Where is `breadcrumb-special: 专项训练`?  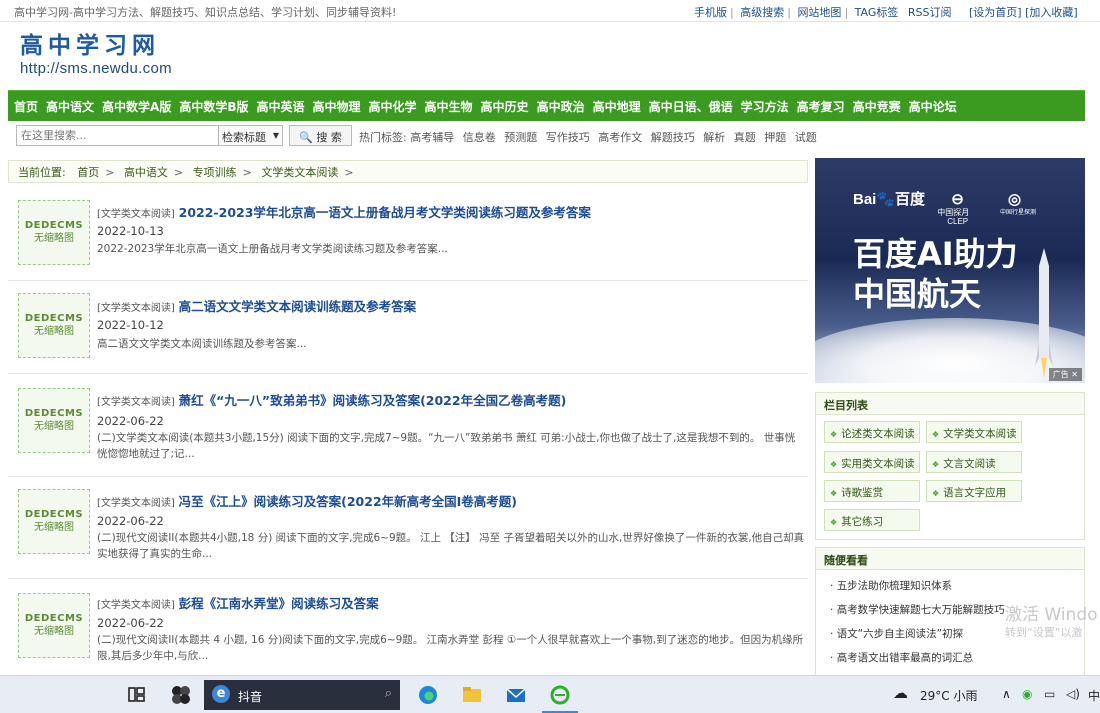 breadcrumb-special: 专项训练 is located at coordinates (215, 172).